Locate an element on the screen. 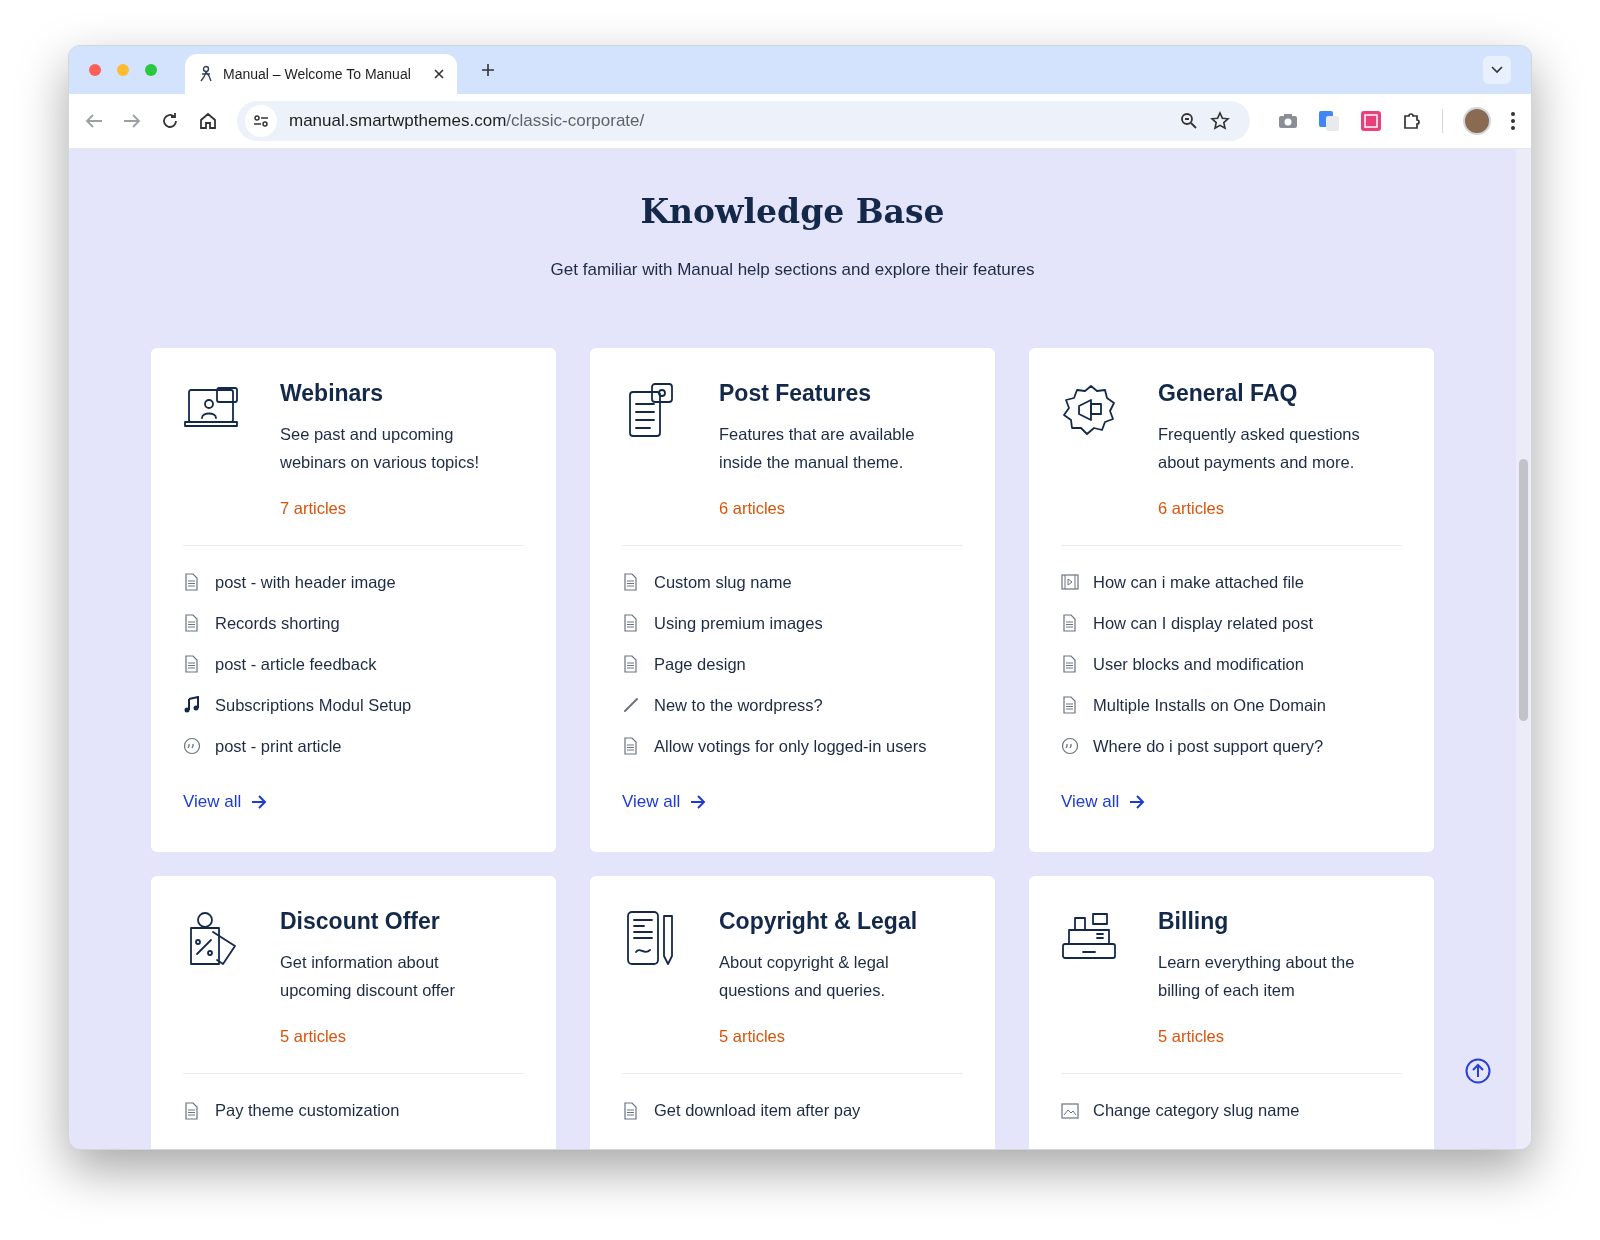 This screenshot has height=1240, width=1600. music-note-icon is located at coordinates (192, 705).